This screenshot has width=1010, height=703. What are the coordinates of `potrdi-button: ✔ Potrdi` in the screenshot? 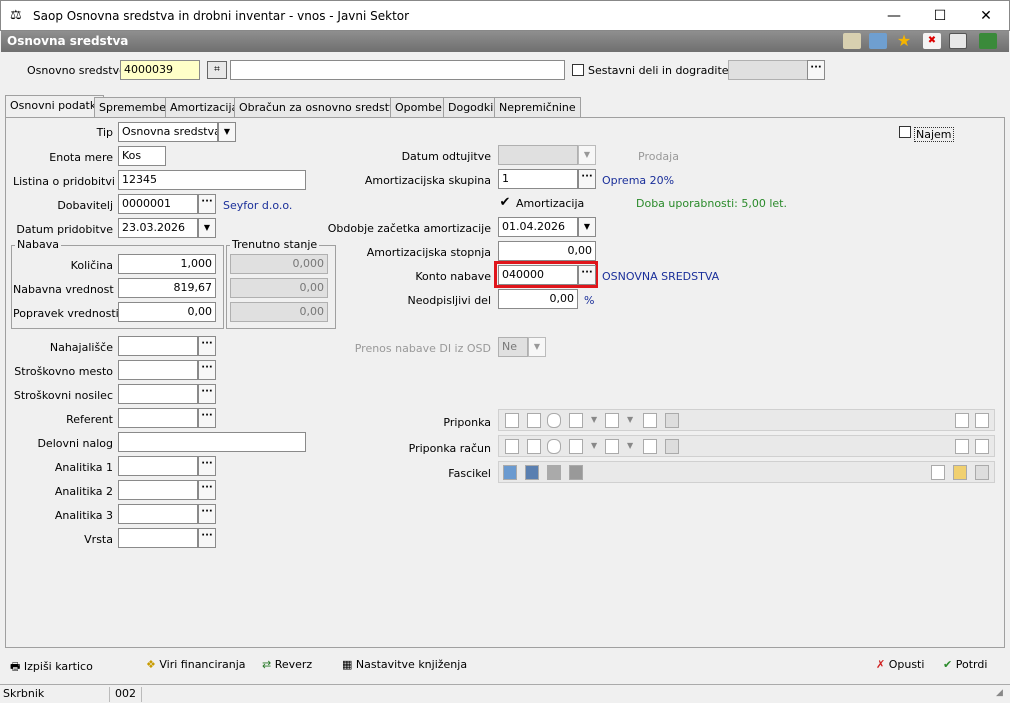 It's located at (965, 664).